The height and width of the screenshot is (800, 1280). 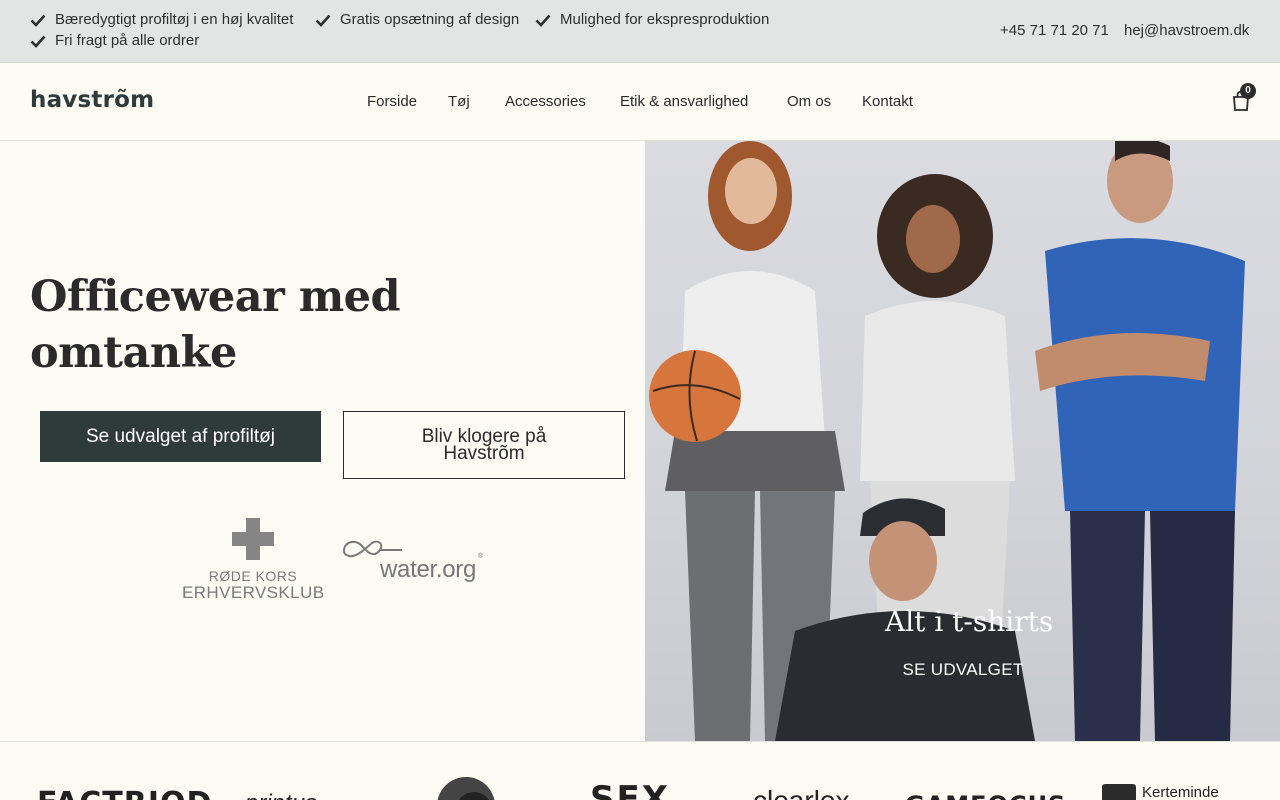 I want to click on usp-text: Mulighed for ekspresproduktion, so click(x=665, y=19).